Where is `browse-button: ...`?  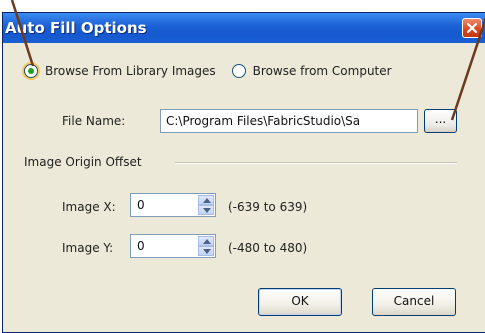
browse-button: ... is located at coordinates (440, 121).